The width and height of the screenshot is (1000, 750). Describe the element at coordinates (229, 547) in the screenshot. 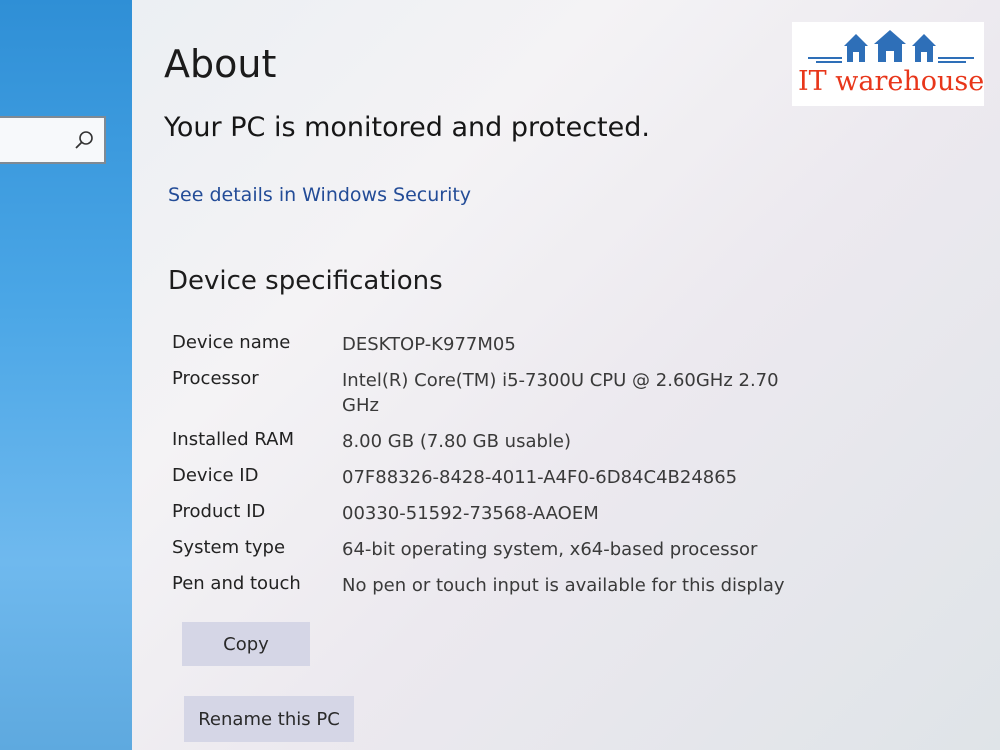

I see `spec-label: System type` at that location.